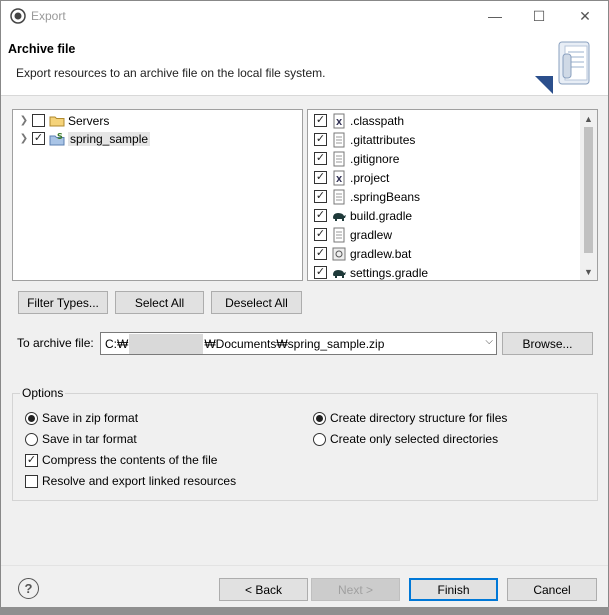 Image resolution: width=609 pixels, height=615 pixels. Describe the element at coordinates (383, 139) in the screenshot. I see `file-list-label: .gitattributes` at that location.